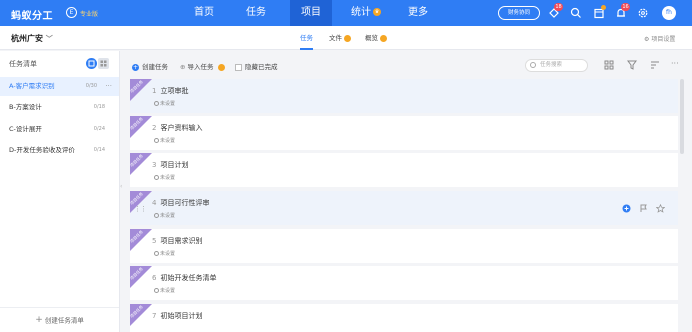  I want to click on bell-icon: 16, so click(622, 11).